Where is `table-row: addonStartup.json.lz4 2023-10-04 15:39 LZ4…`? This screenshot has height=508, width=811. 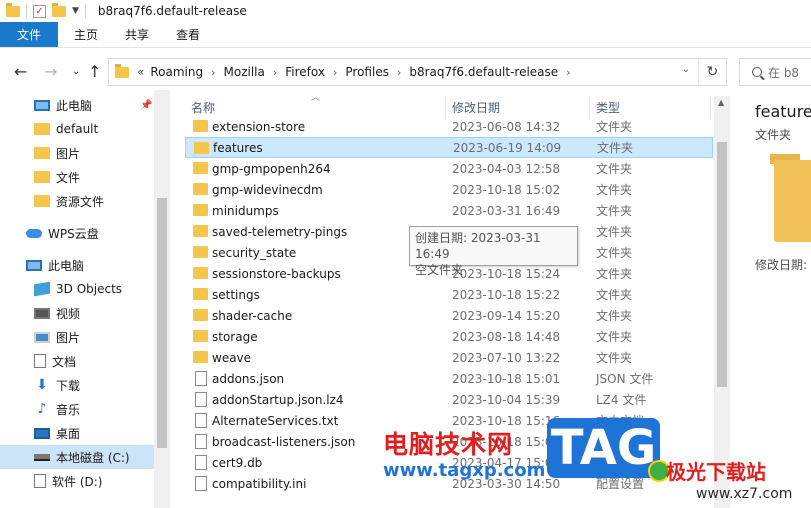 table-row: addonStartup.json.lz4 2023-10-04 15:39 LZ4… is located at coordinates (449, 399).